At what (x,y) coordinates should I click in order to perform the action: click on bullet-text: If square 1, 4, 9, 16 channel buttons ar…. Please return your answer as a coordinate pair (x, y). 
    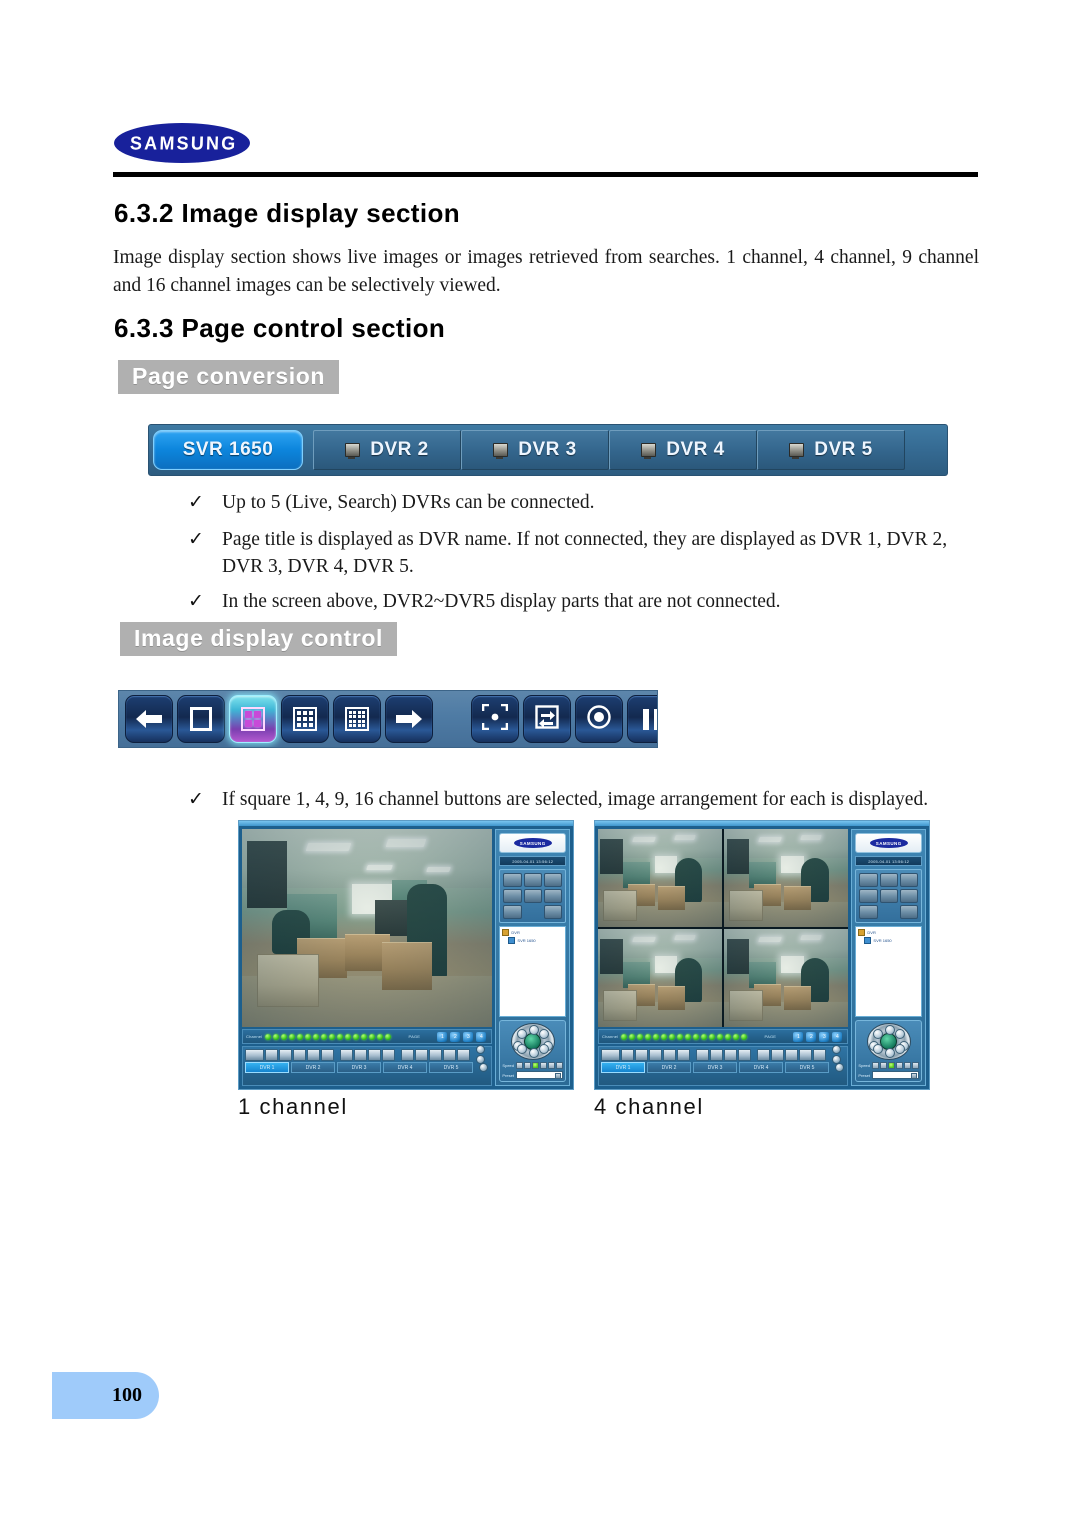
    Looking at the image, I should click on (575, 799).